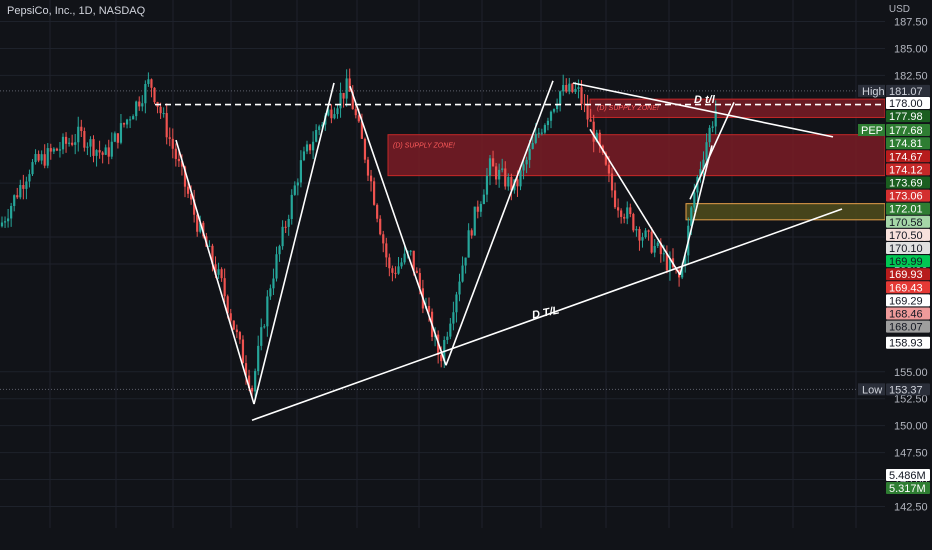 This screenshot has height=550, width=932. What do you see at coordinates (911, 49) in the screenshot?
I see `y-tick-label: 185.00` at bounding box center [911, 49].